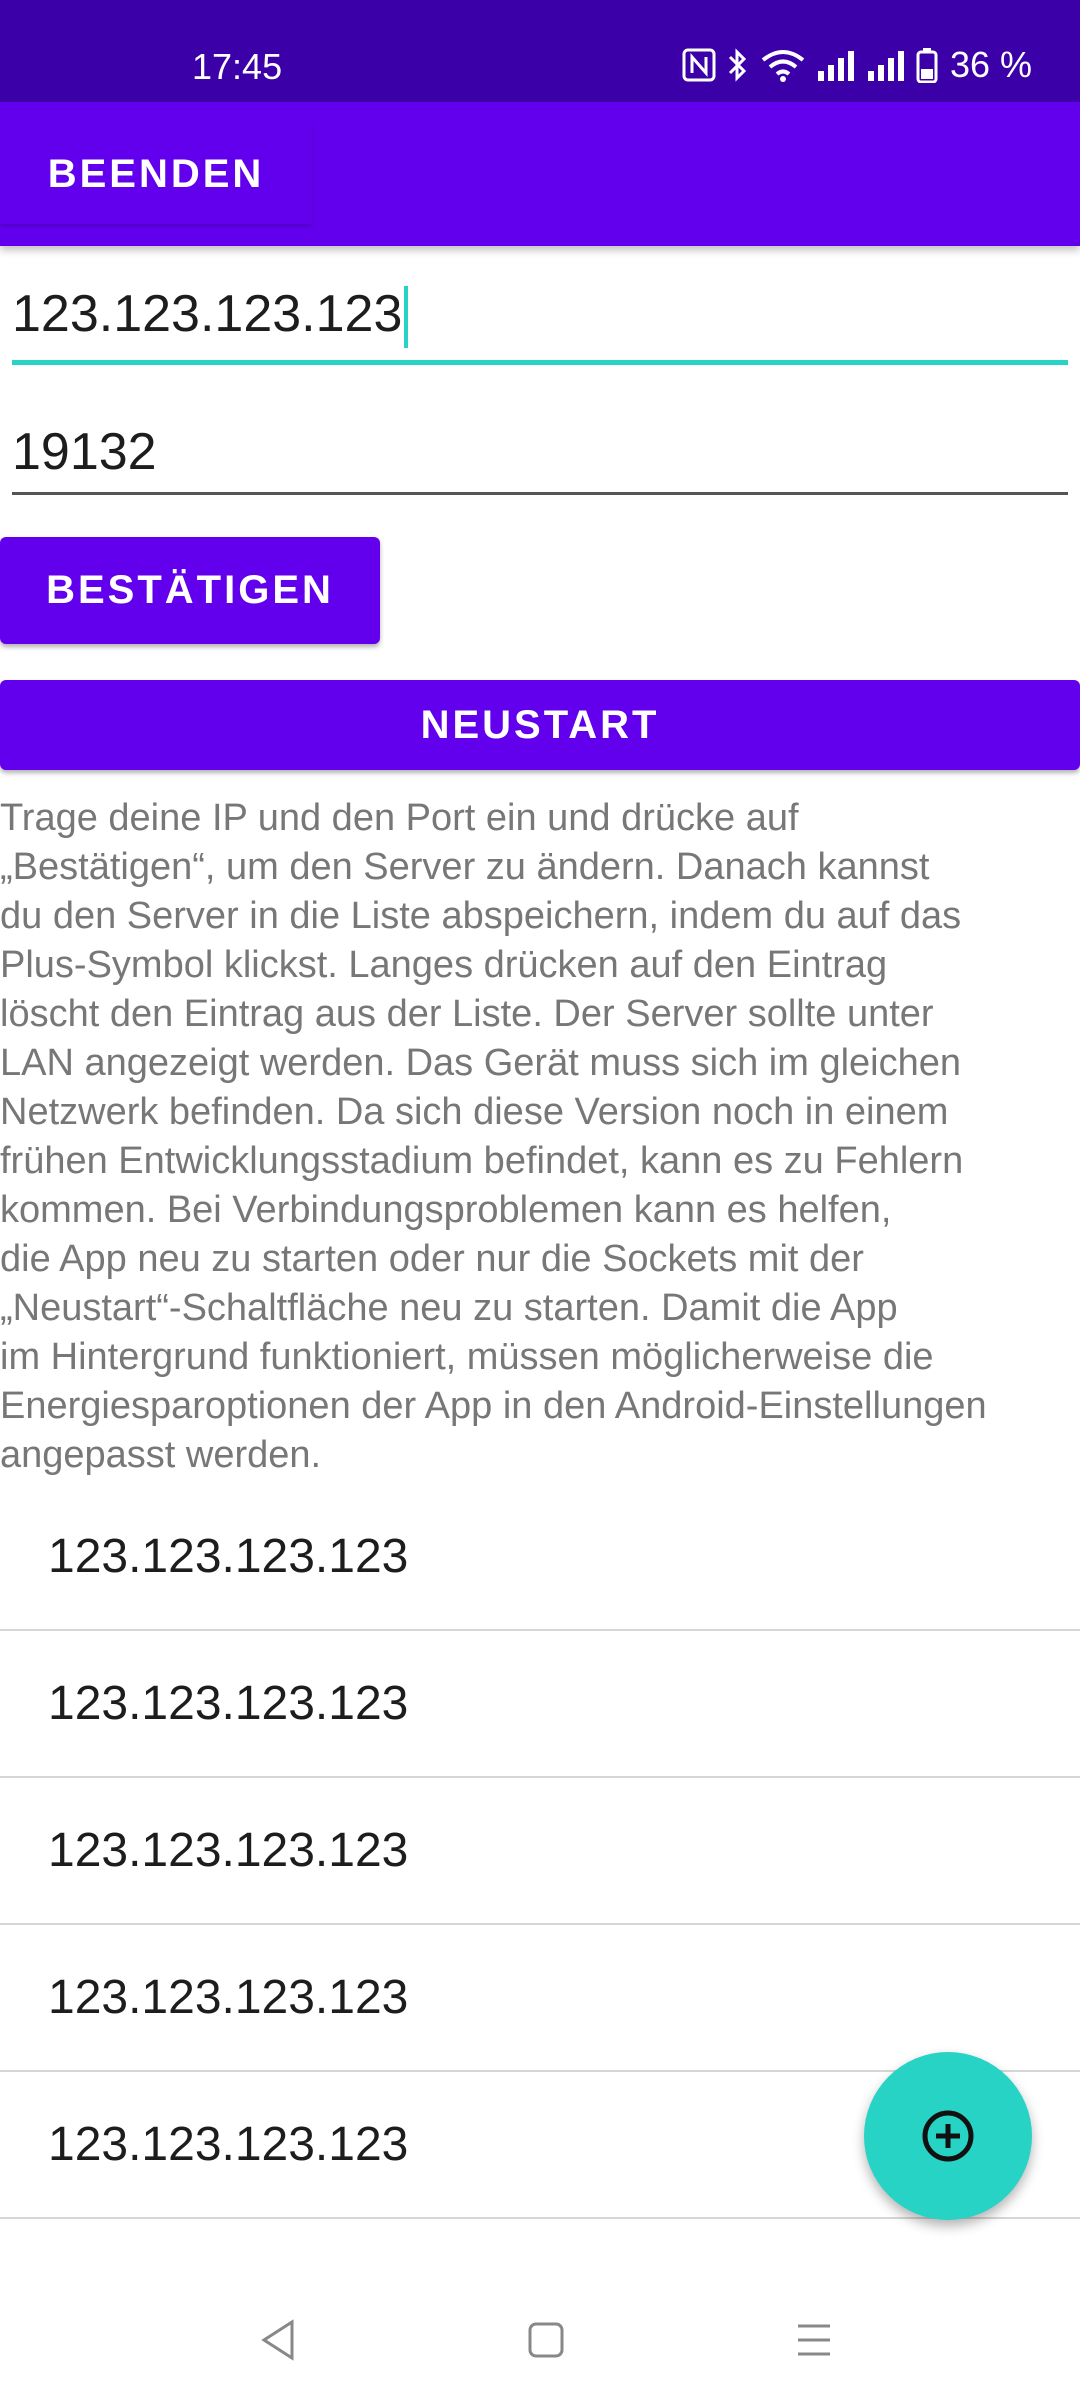  I want to click on add-circle-icon, so click(948, 2136).